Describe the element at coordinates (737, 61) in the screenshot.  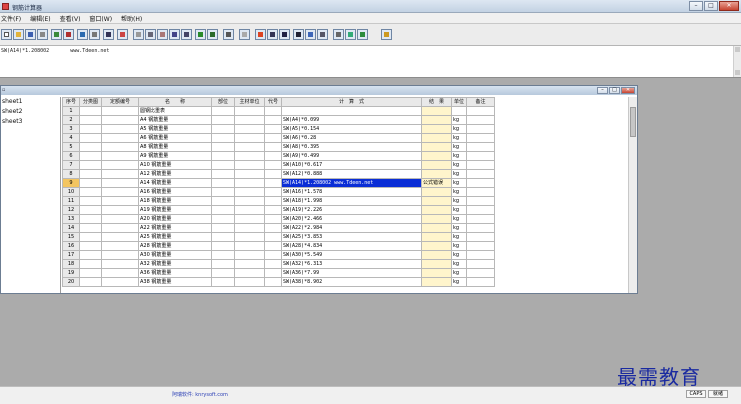
I see `formula-scrollbar` at that location.